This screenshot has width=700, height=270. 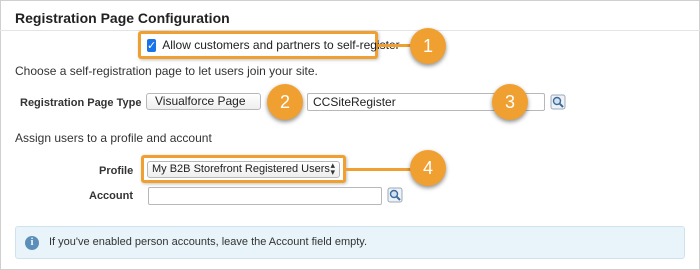 I want to click on registration-page-lookup-icon, so click(x=558, y=102).